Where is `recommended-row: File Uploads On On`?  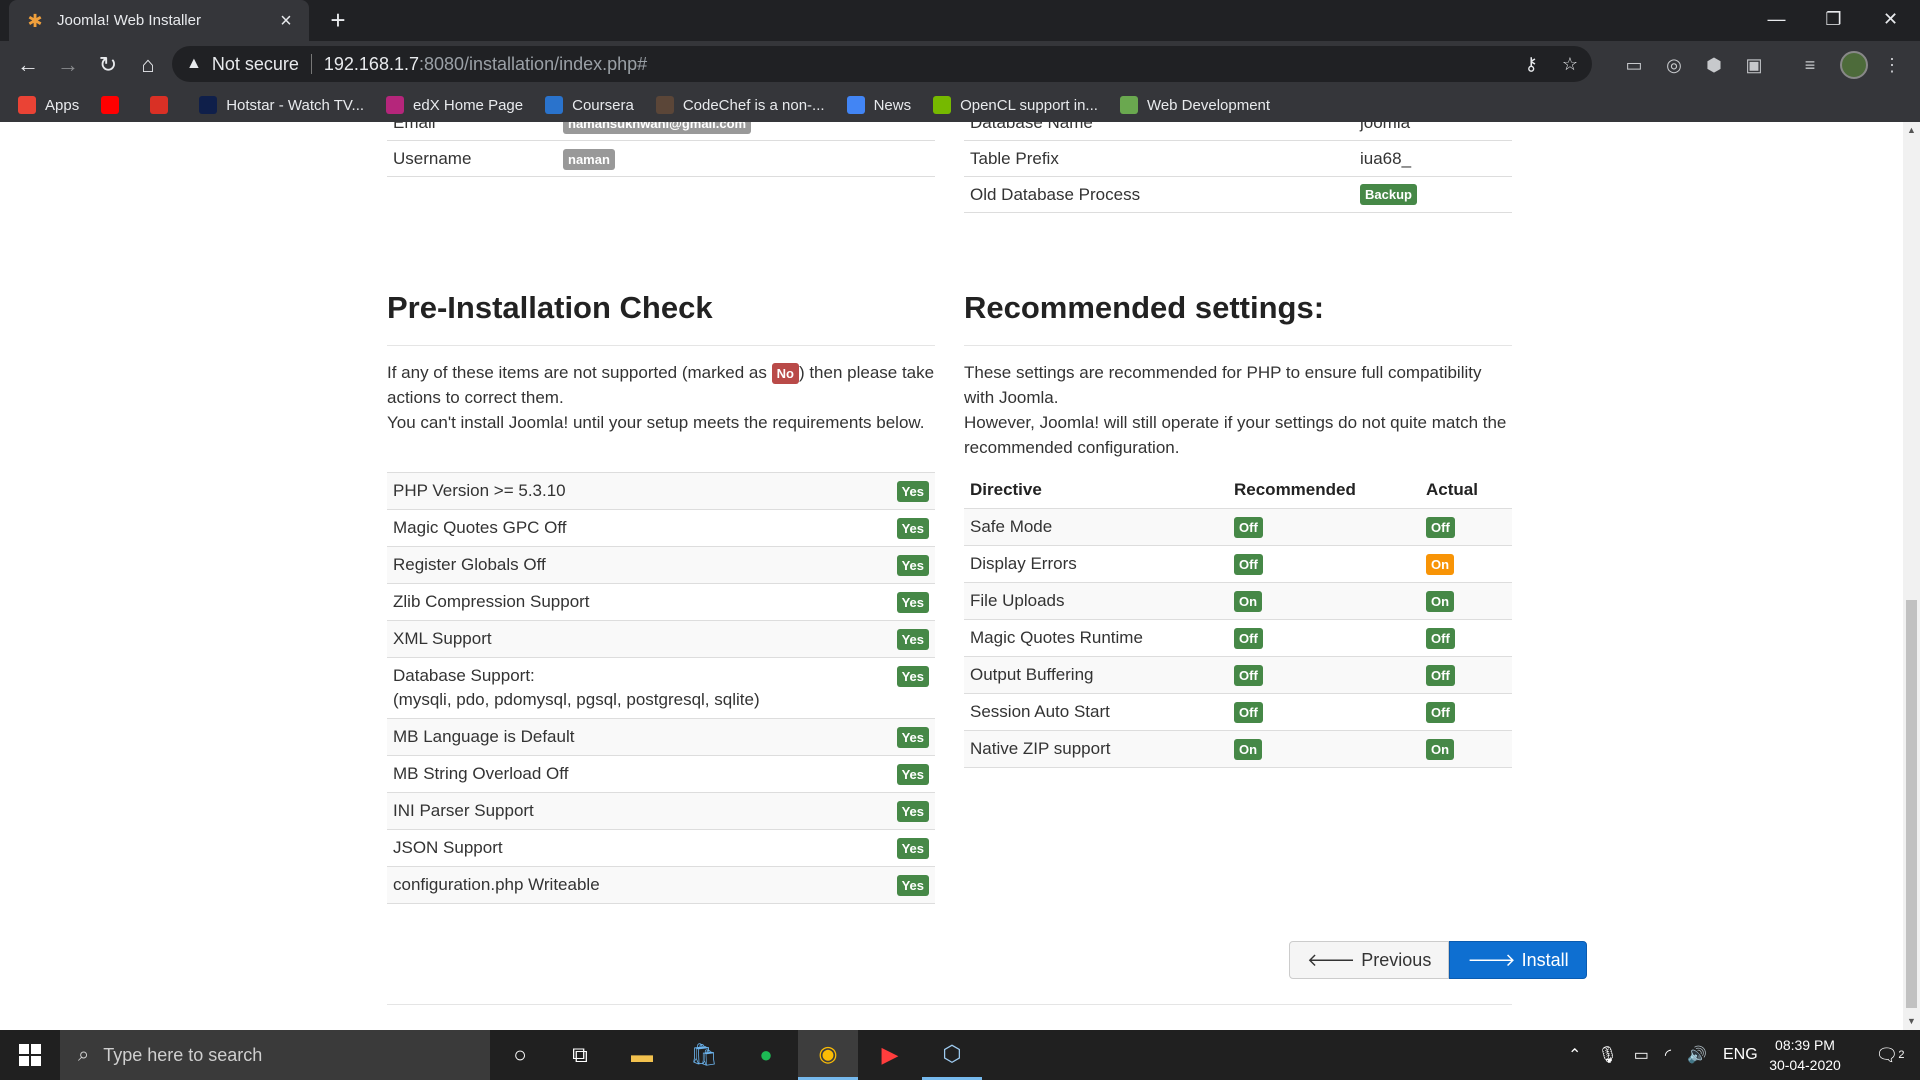 recommended-row: File Uploads On On is located at coordinates (1238, 601).